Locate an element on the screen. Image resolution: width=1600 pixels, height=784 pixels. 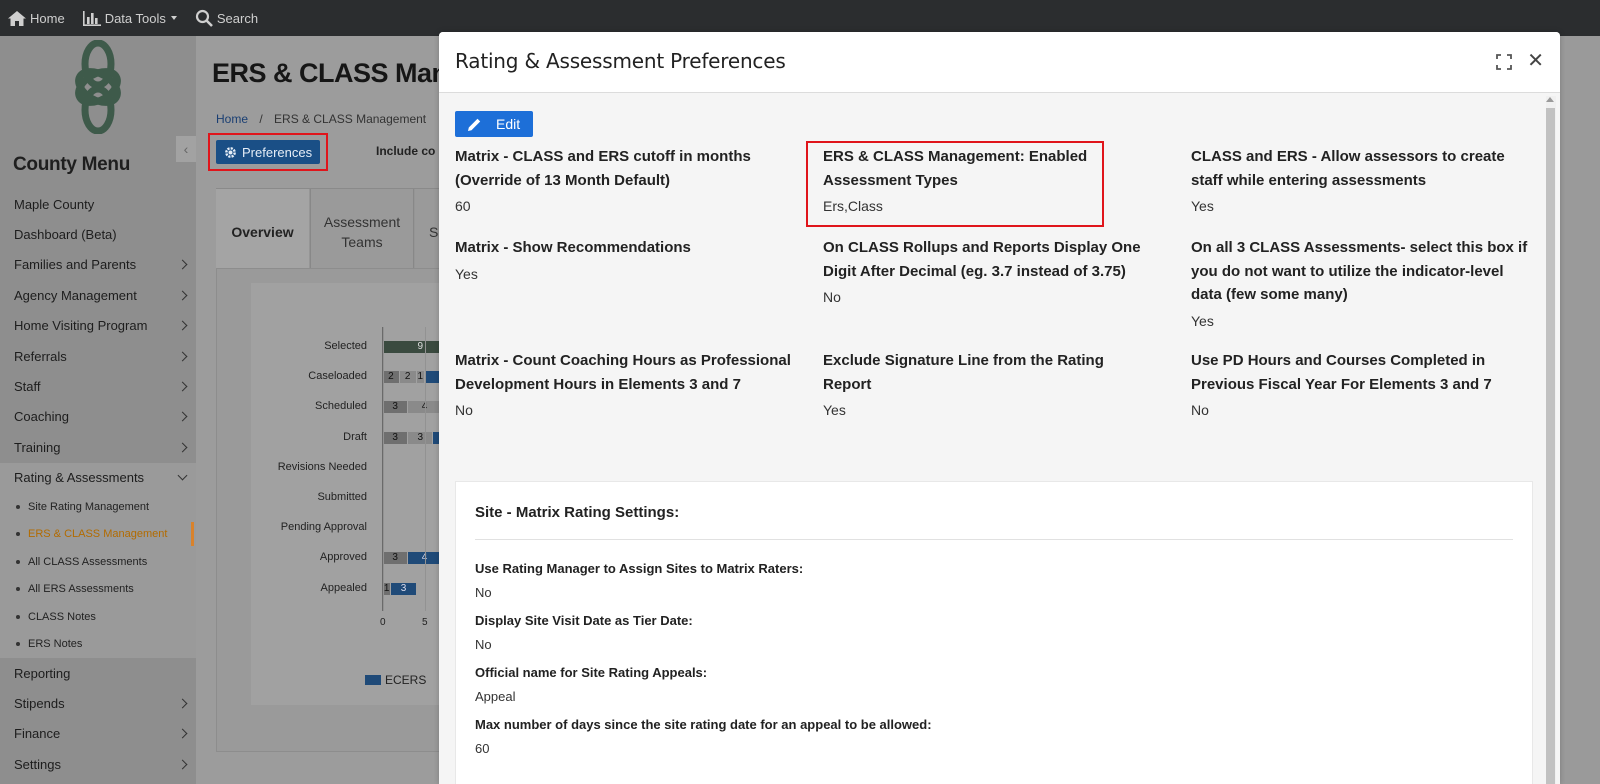
edit-button: Edit is located at coordinates (494, 124).